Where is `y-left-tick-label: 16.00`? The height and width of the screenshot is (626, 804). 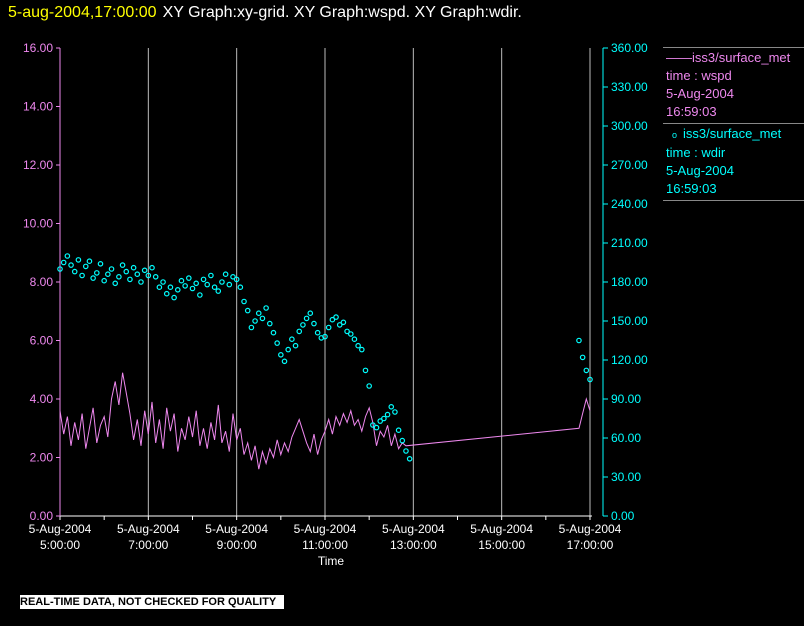
y-left-tick-label: 16.00 is located at coordinates (38, 48).